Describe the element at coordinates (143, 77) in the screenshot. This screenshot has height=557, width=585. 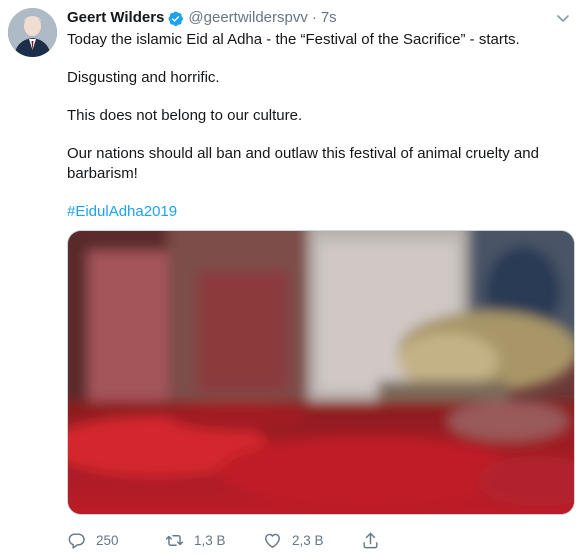
I see `tweet-line-2: Disgusting and horrific.` at that location.